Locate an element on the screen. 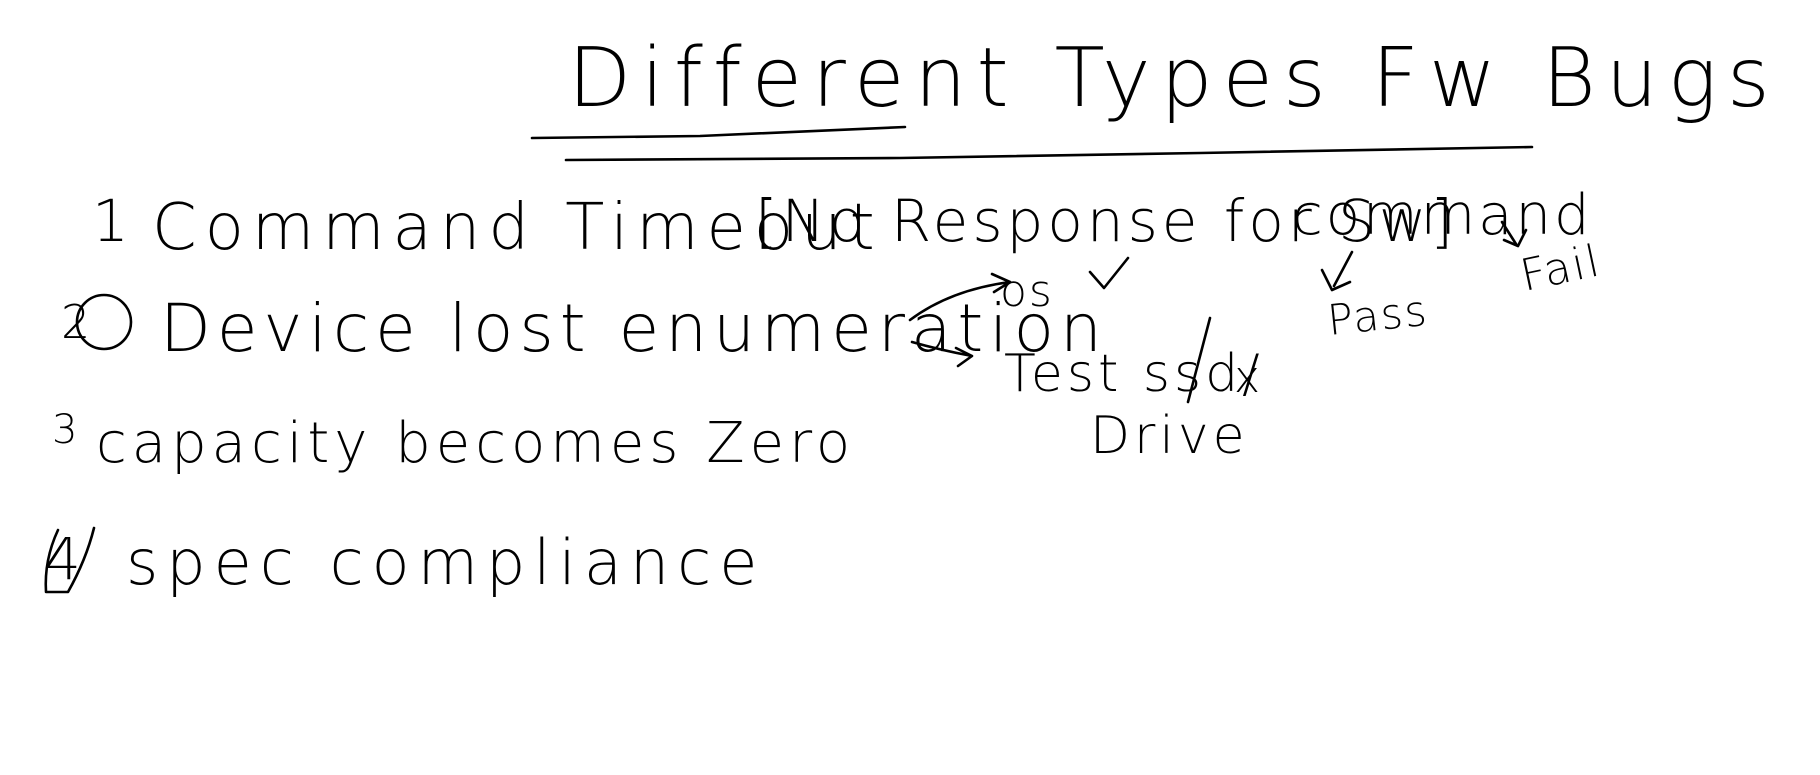  pass-label: Pass is located at coordinates (1378, 315).